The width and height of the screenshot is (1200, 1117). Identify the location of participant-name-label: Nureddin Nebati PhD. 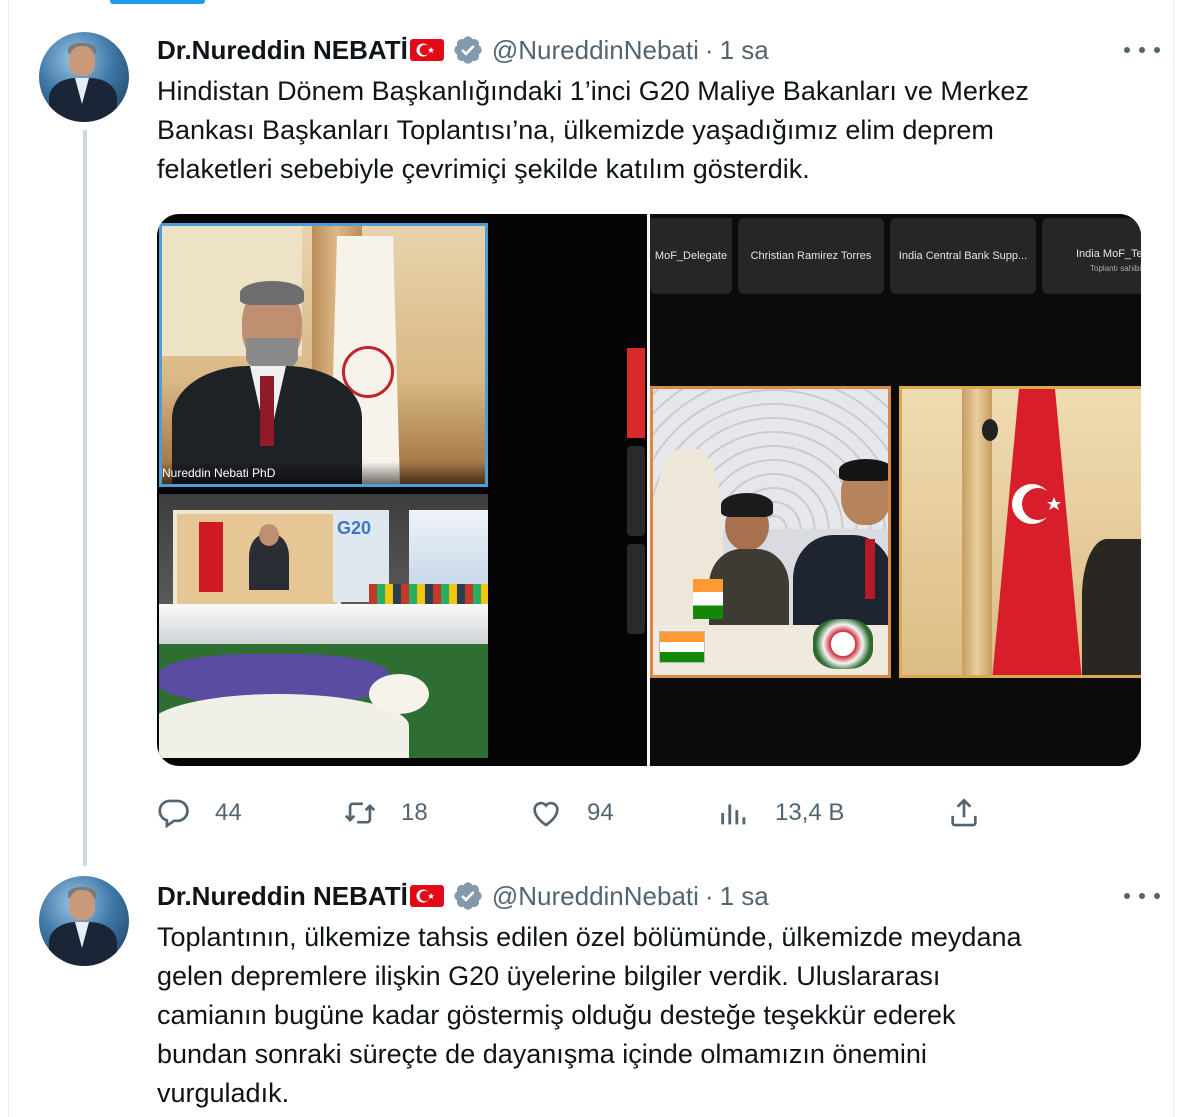
(219, 473).